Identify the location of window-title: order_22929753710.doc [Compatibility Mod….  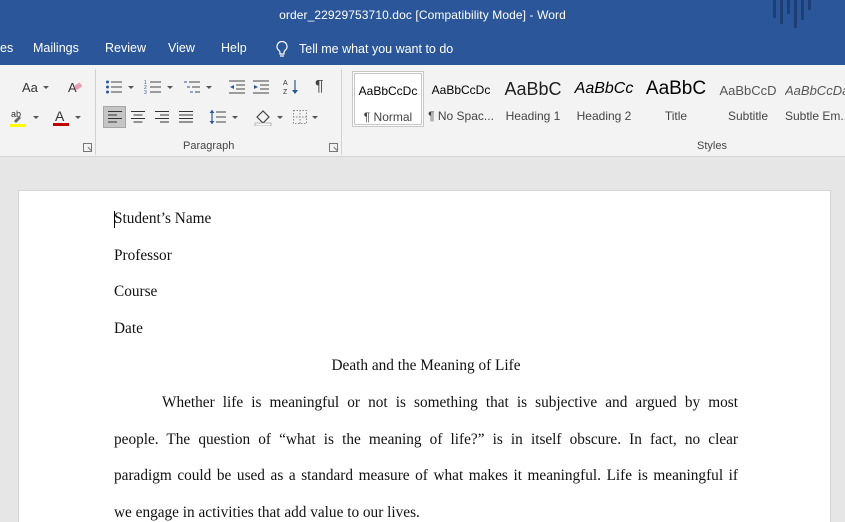
(422, 15).